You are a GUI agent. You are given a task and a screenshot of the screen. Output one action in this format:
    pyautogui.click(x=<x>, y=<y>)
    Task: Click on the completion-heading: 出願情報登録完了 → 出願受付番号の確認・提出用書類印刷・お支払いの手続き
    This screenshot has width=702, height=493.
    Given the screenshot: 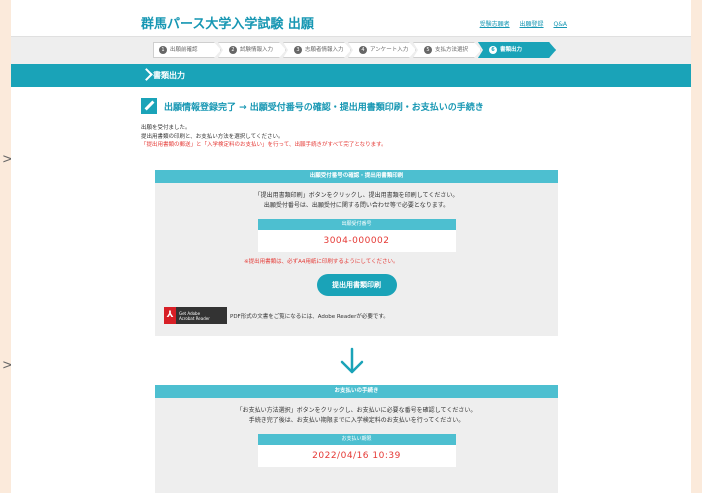 What is the action you would take?
    pyautogui.click(x=356, y=106)
    